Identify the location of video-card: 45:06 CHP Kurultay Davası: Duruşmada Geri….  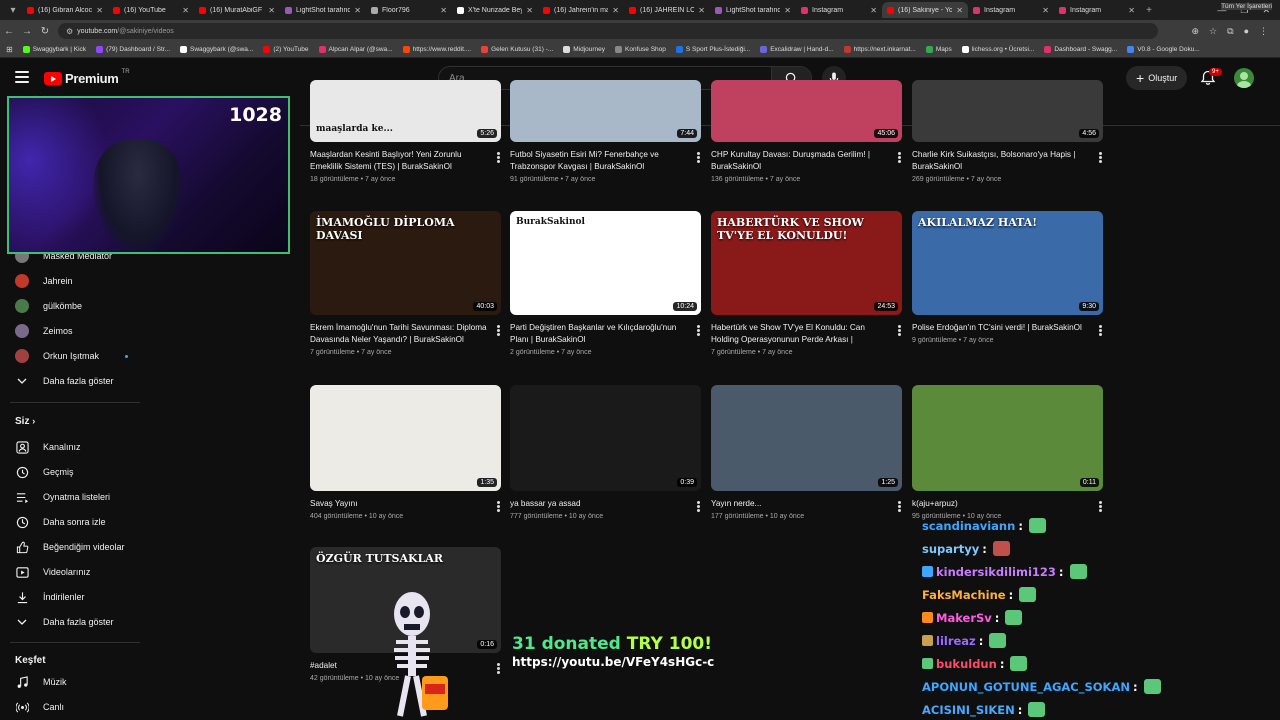
(806, 131).